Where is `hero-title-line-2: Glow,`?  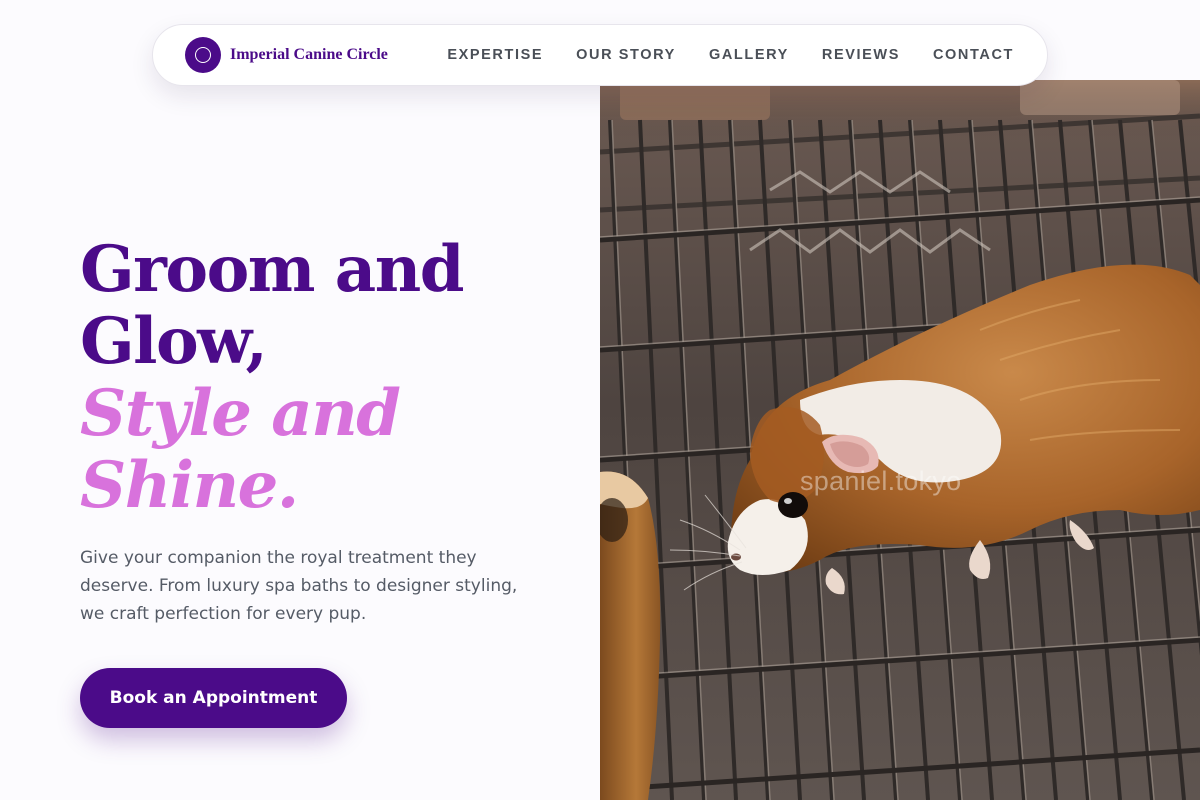
hero-title-line-2: Glow, is located at coordinates (174, 341).